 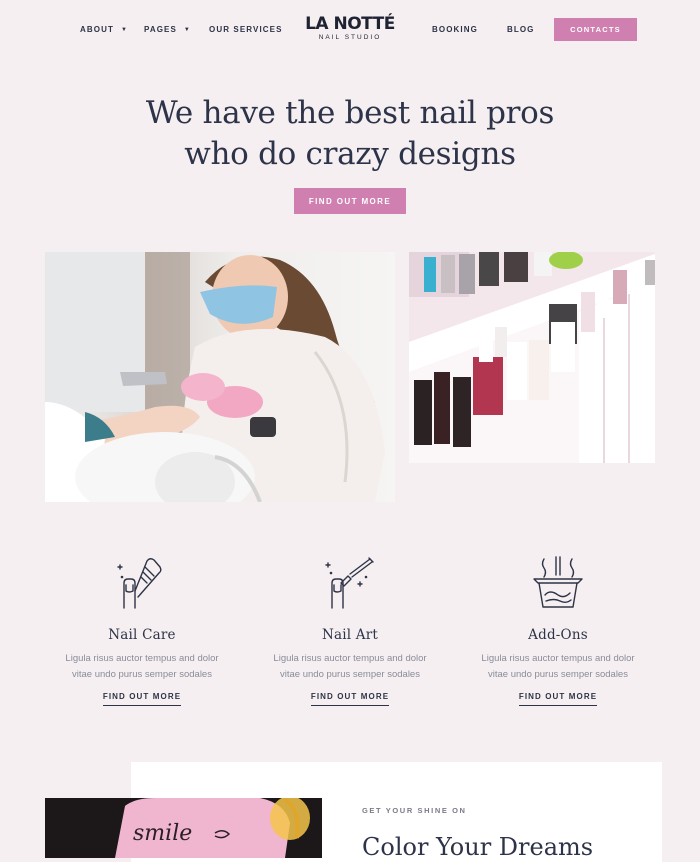 I want to click on manicurist-illustration, so click(x=220, y=377).